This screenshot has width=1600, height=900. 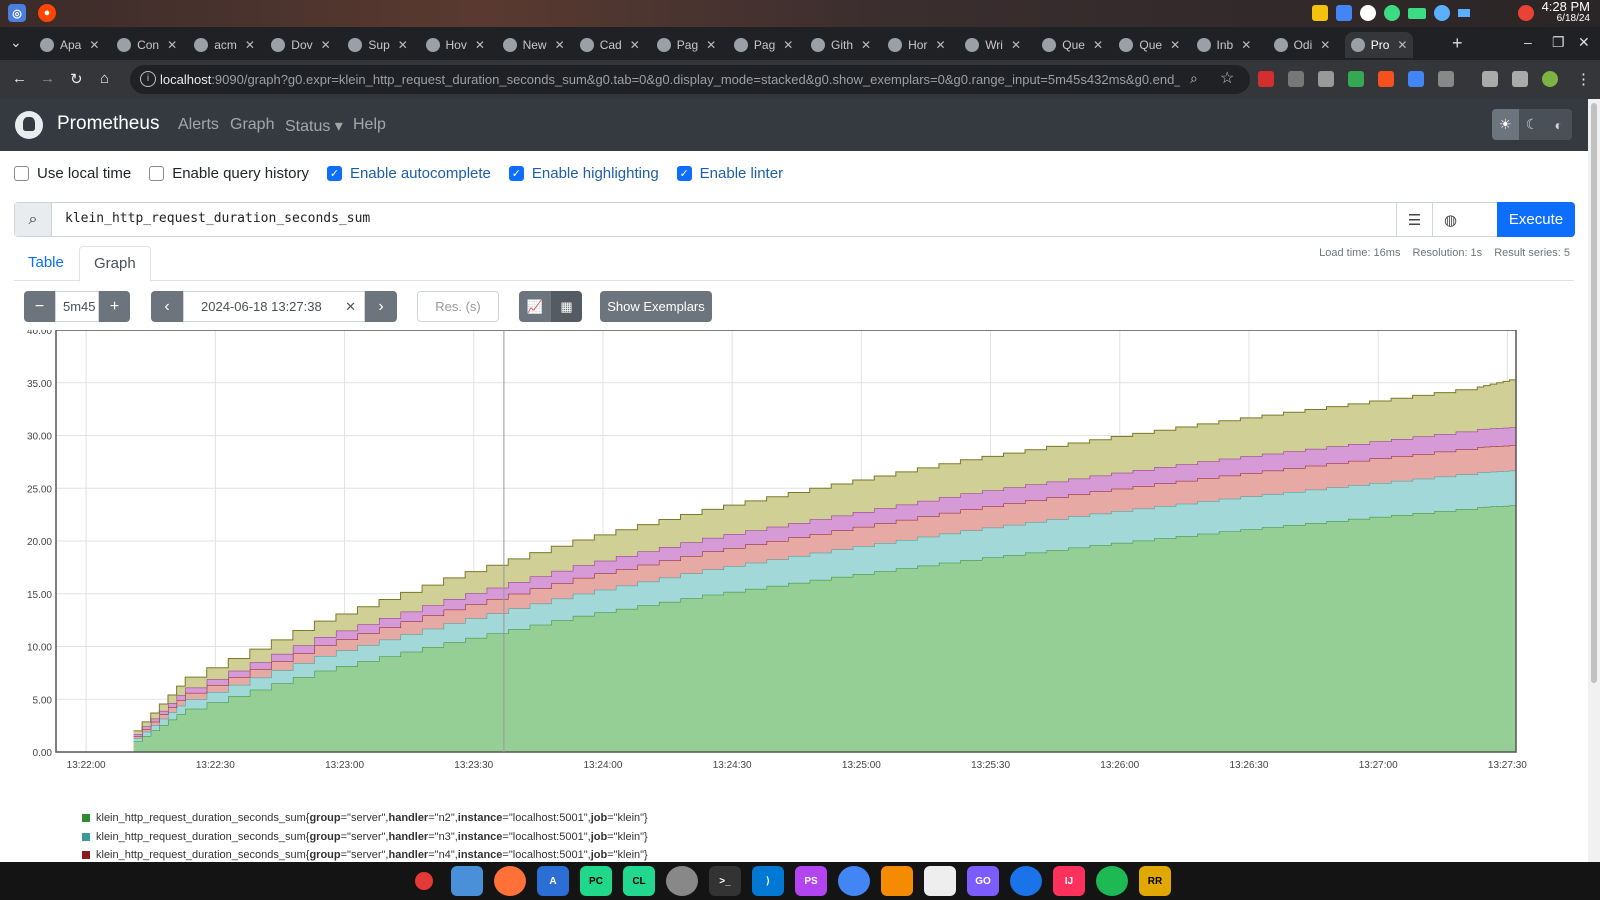 I want to click on next-time-button: ›, so click(x=381, y=306).